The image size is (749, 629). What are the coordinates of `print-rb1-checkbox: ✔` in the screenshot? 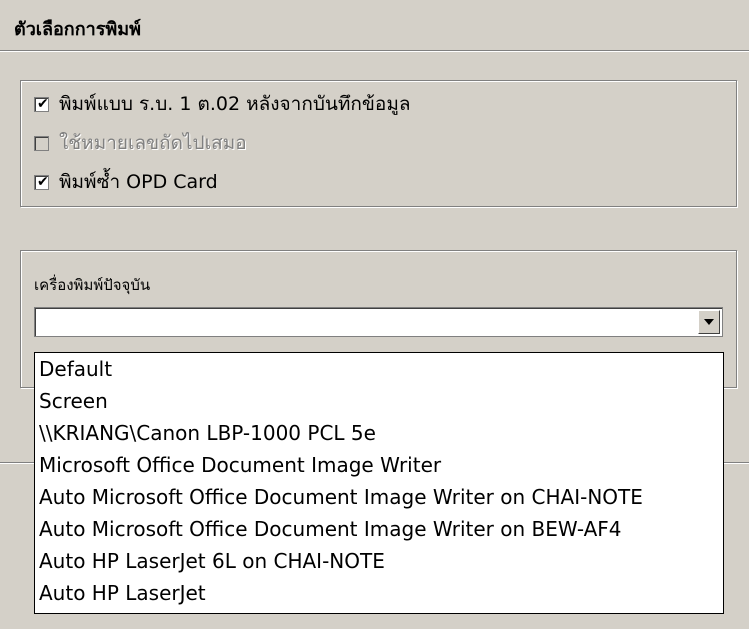 It's located at (41, 103).